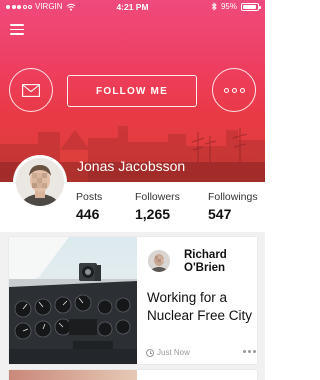  I want to click on post-title: Working for a Nuclear Free City, so click(201, 306).